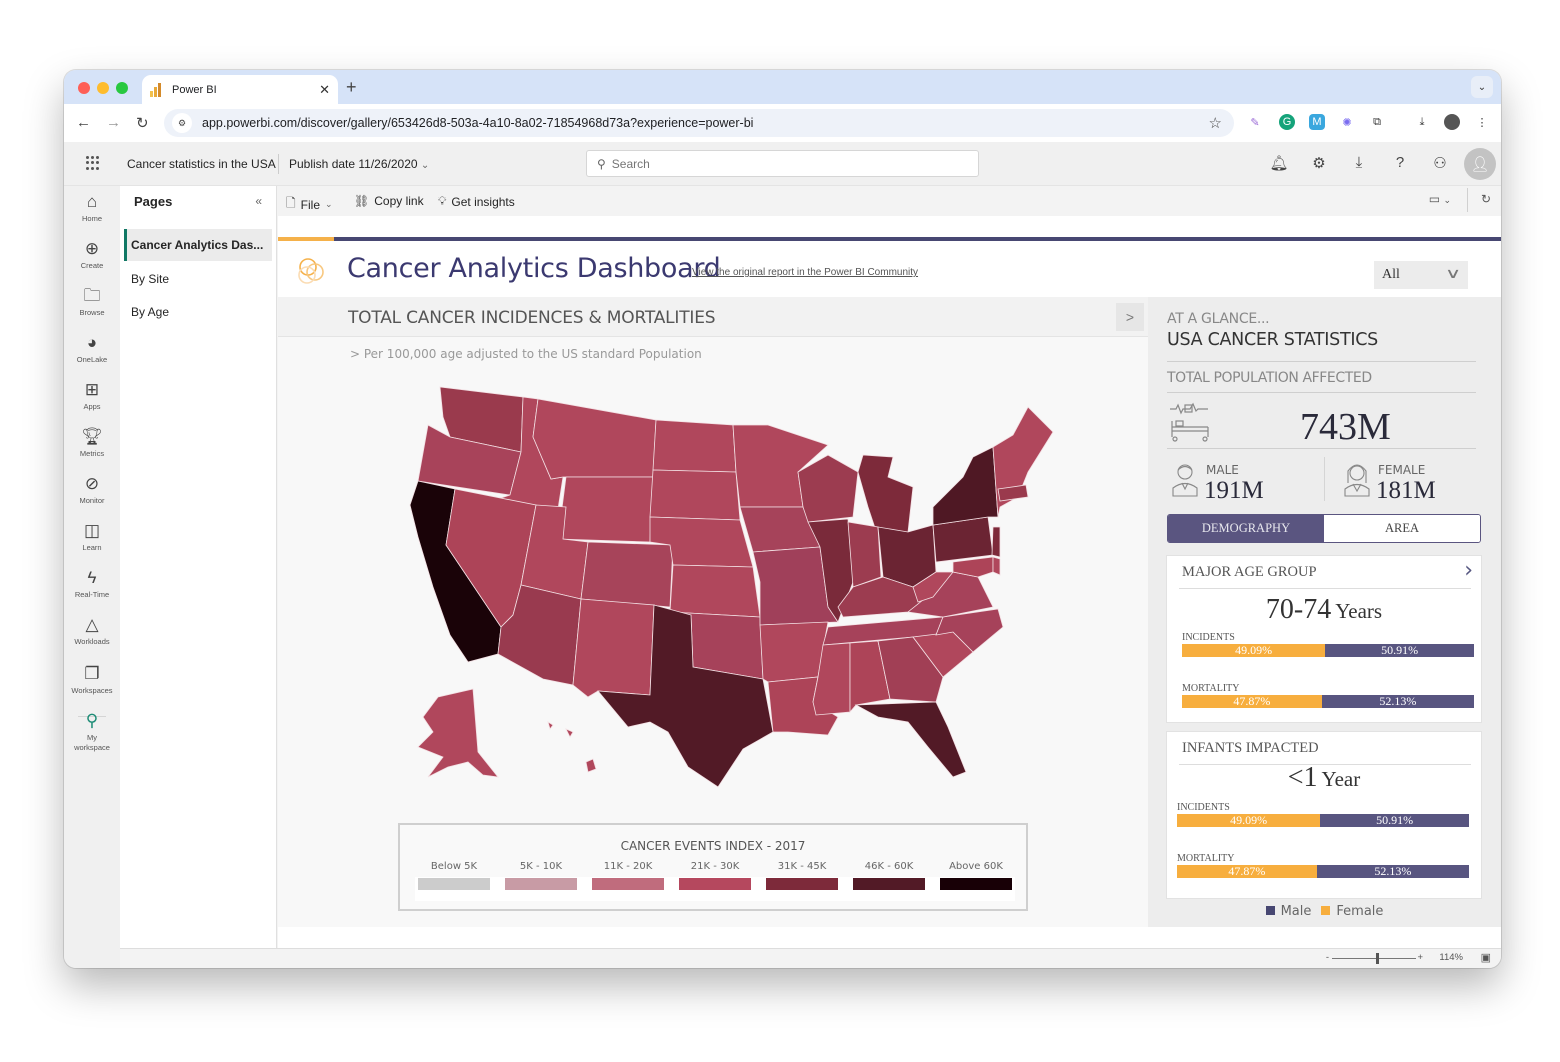  Describe the element at coordinates (201, 164) in the screenshot. I see `report-name: Cancer statistics in the USA` at that location.